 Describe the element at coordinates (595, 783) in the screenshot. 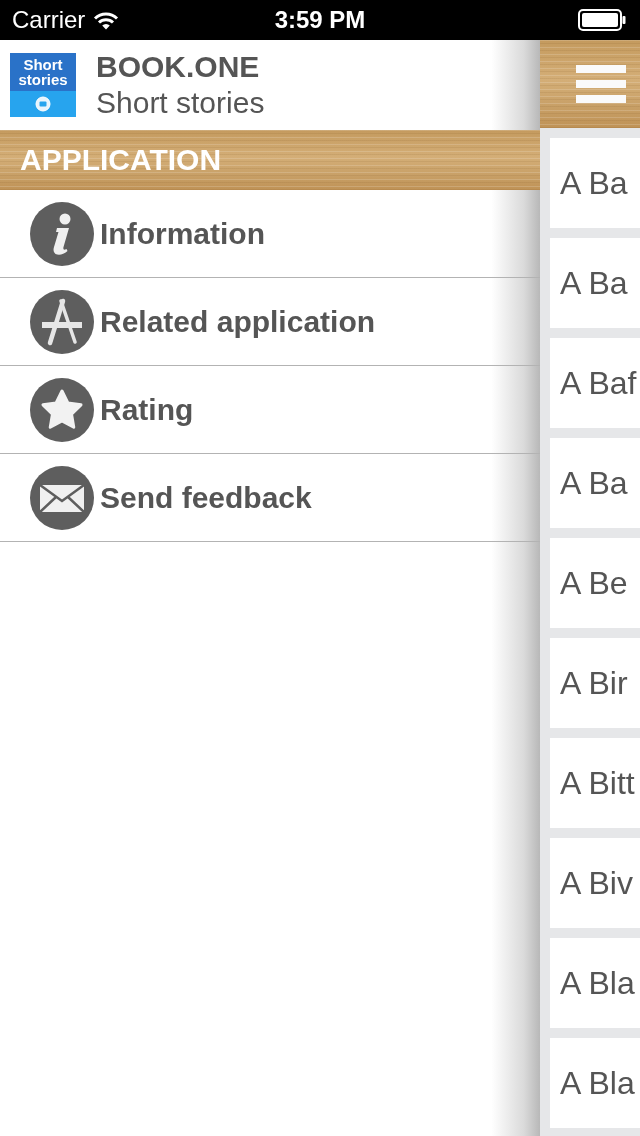

I see `story-list-item: A Bitt` at that location.